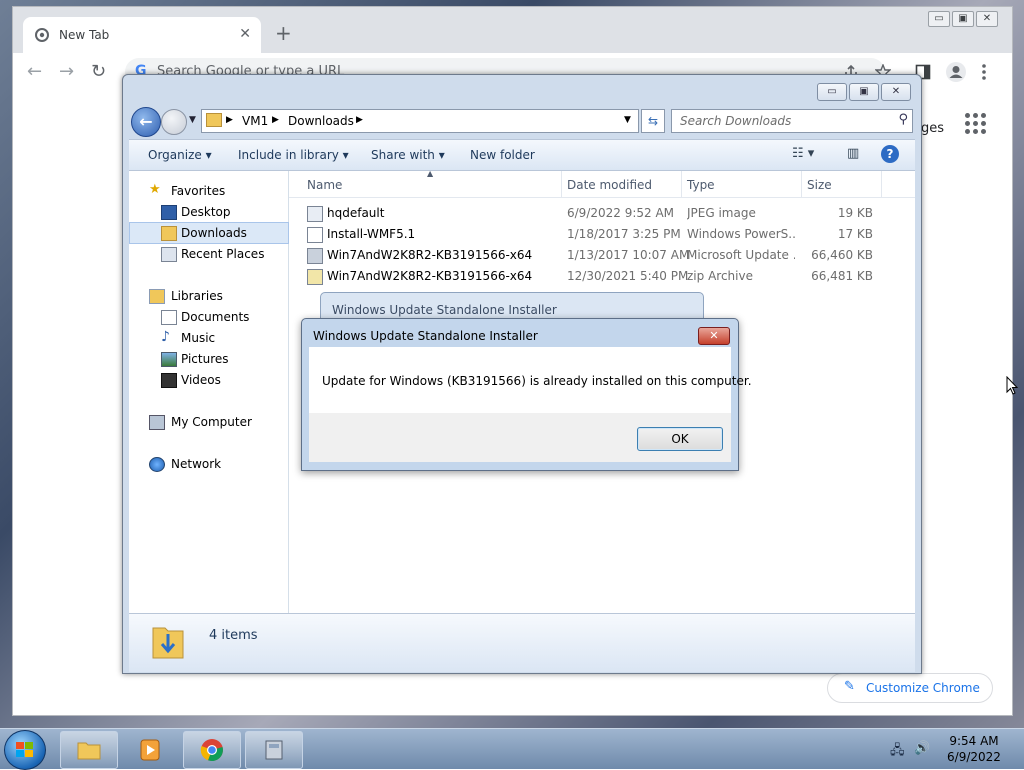 This screenshot has width=1024, height=770. I want to click on chrome-window-controls: ▭ ▣ ✕, so click(963, 19).